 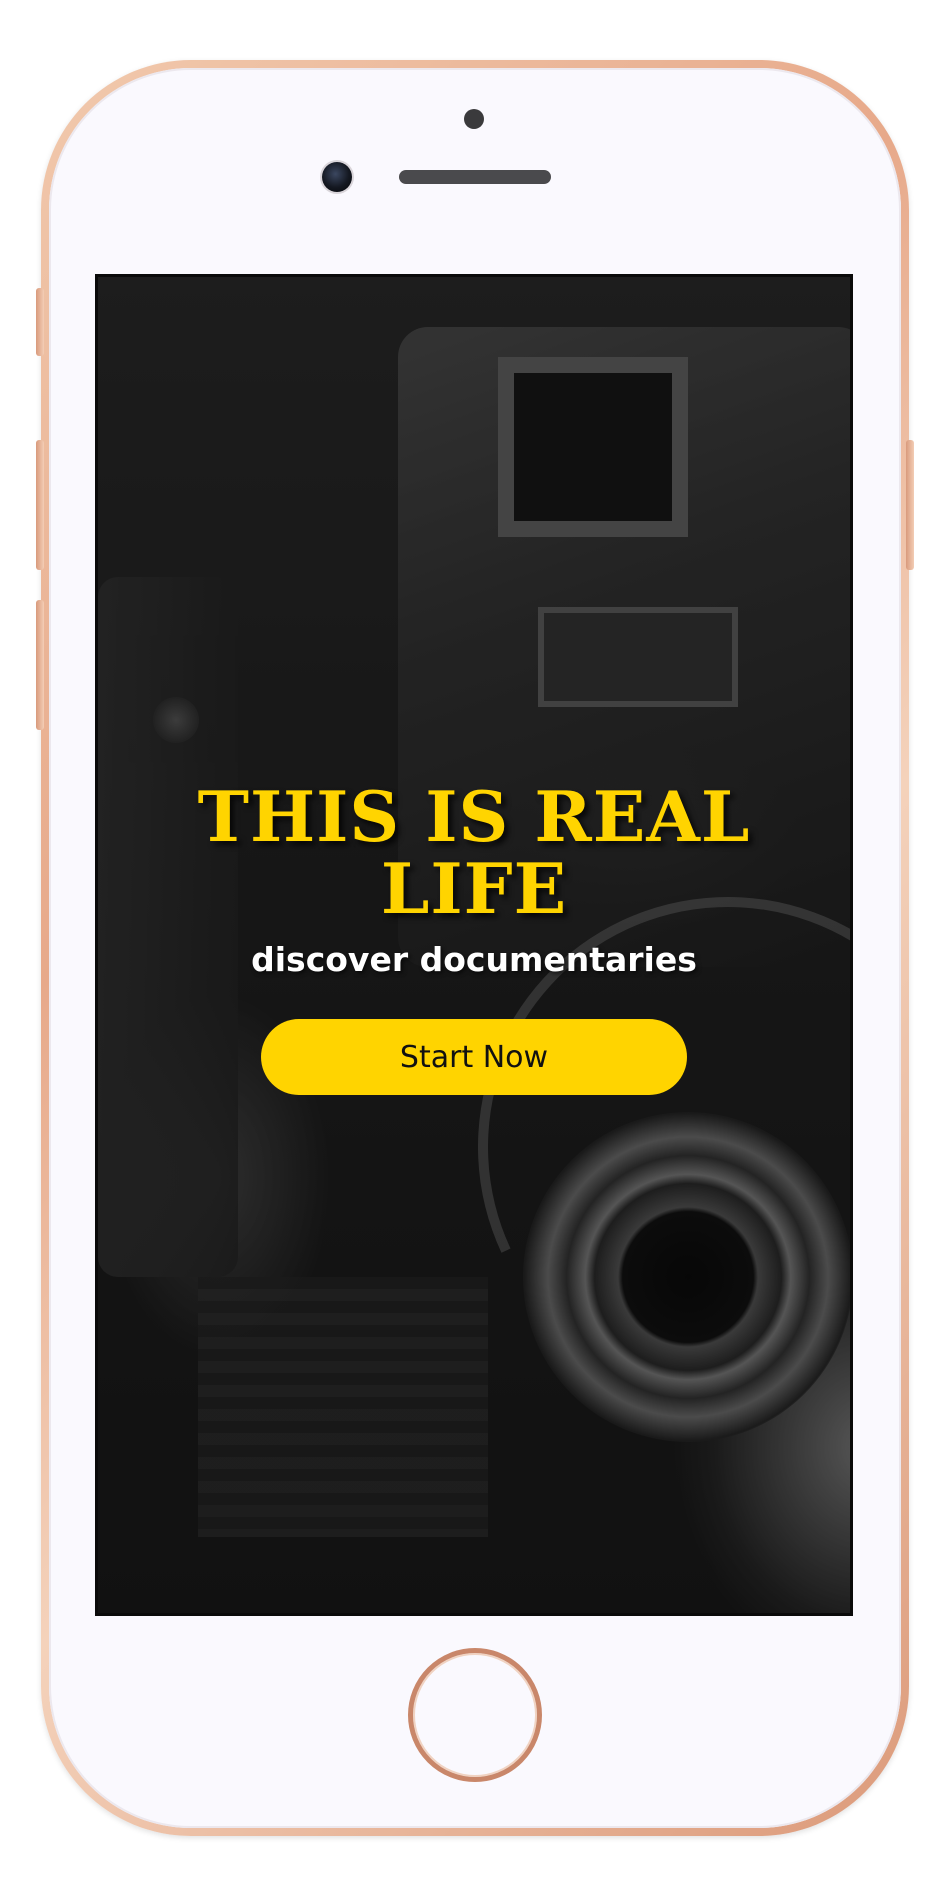 I want to click on start-now-button: Start Now, so click(x=474, y=1057).